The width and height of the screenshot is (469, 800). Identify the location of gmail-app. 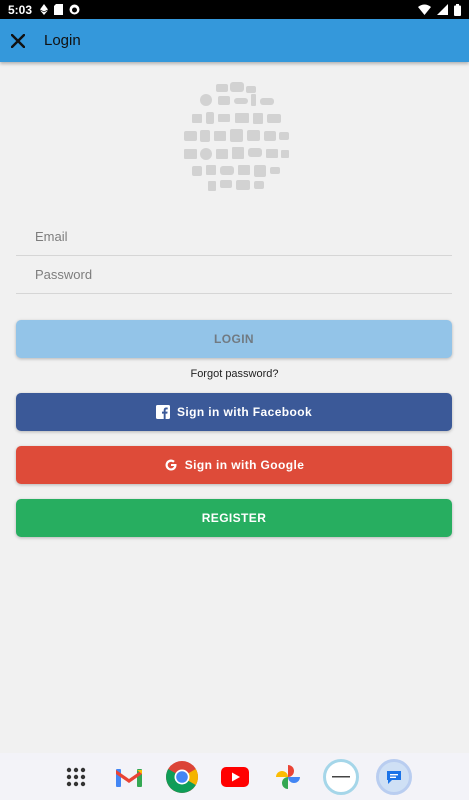
(129, 777).